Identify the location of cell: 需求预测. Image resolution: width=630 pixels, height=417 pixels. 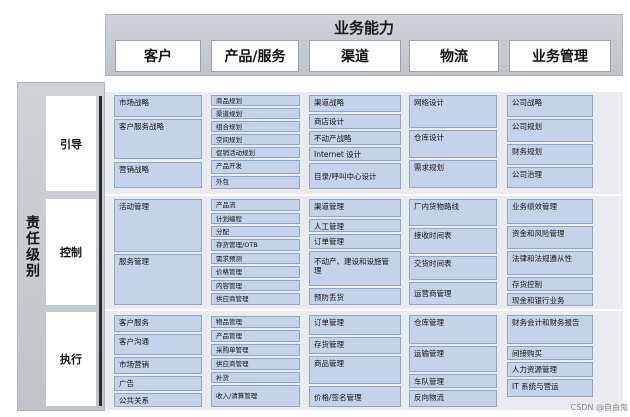
(255, 258).